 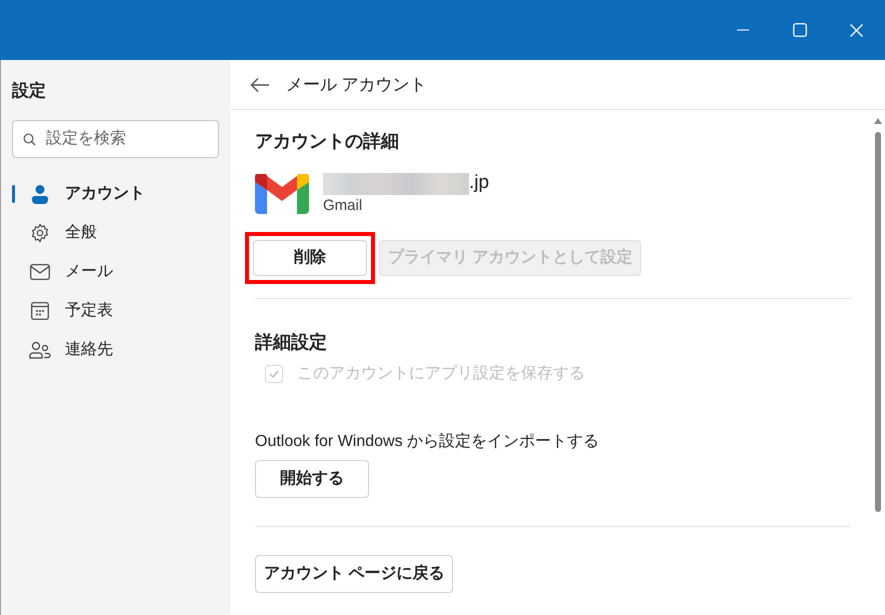 What do you see at coordinates (356, 85) in the screenshot?
I see `page-title: メール アカウント` at bounding box center [356, 85].